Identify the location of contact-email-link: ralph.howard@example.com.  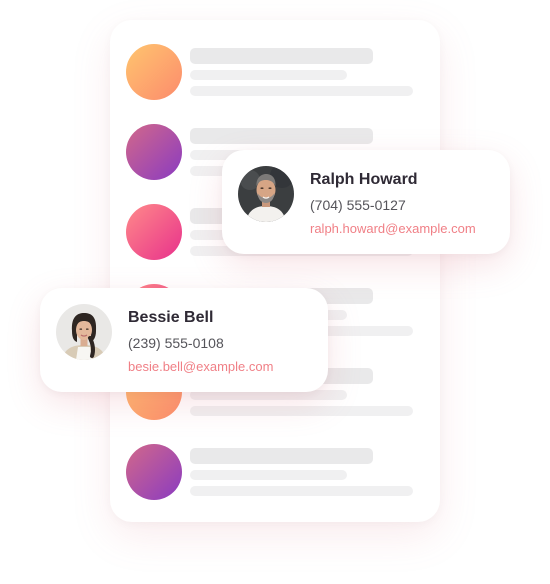
(393, 228).